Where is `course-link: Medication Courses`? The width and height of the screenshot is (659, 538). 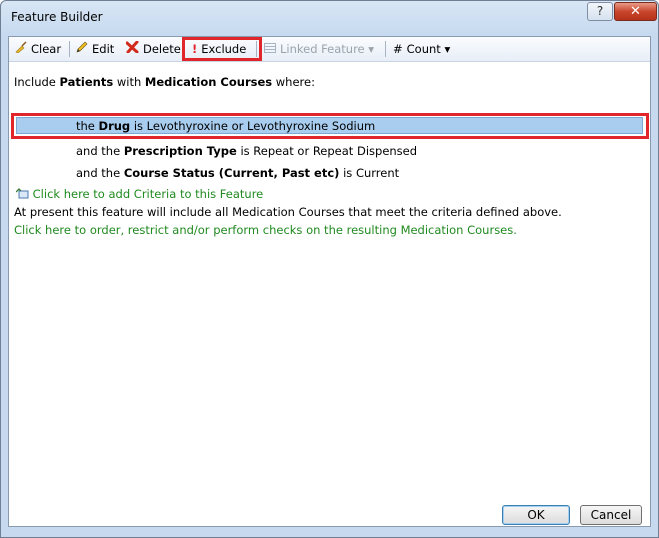
course-link: Medication Courses is located at coordinates (208, 82).